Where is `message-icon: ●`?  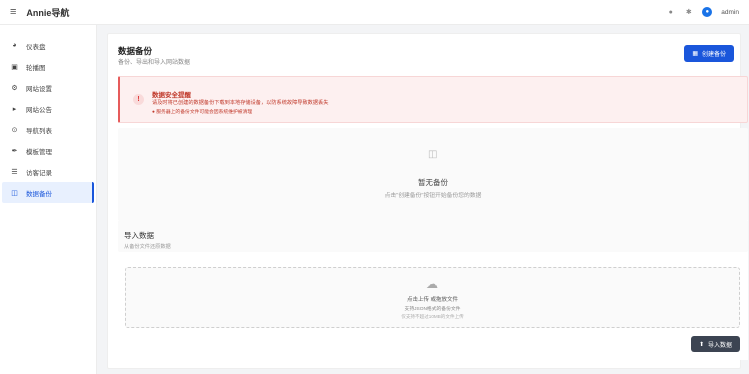
message-icon: ● is located at coordinates (670, 12).